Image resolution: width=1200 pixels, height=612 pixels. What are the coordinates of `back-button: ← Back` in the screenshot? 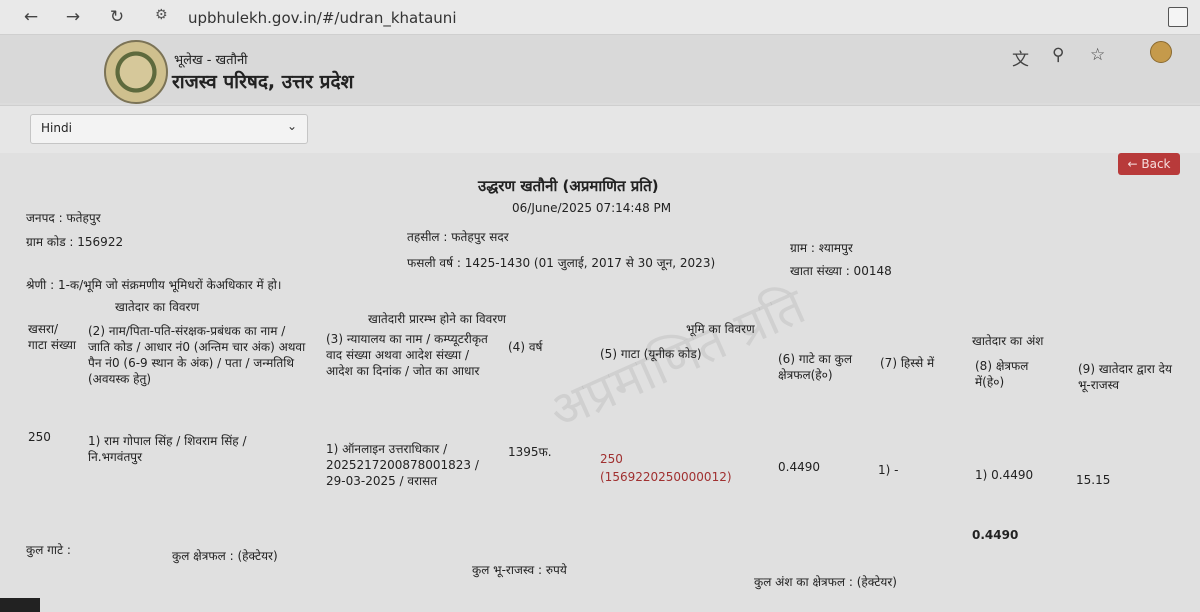 It's located at (1149, 164).